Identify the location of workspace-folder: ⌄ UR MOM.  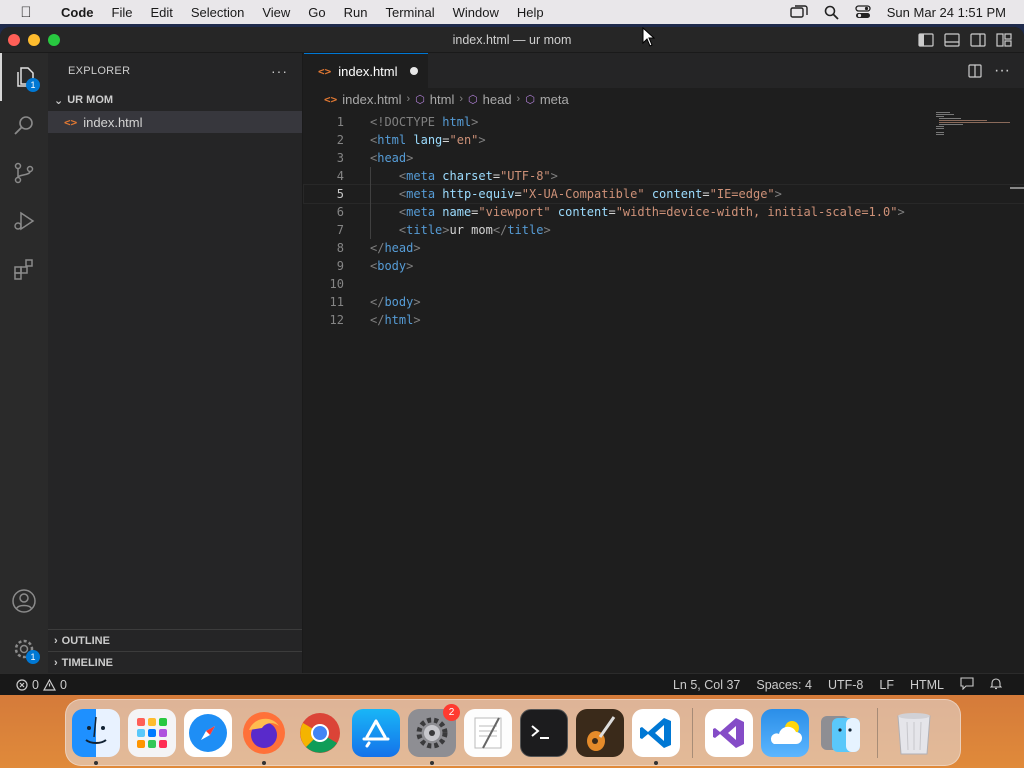
(175, 100).